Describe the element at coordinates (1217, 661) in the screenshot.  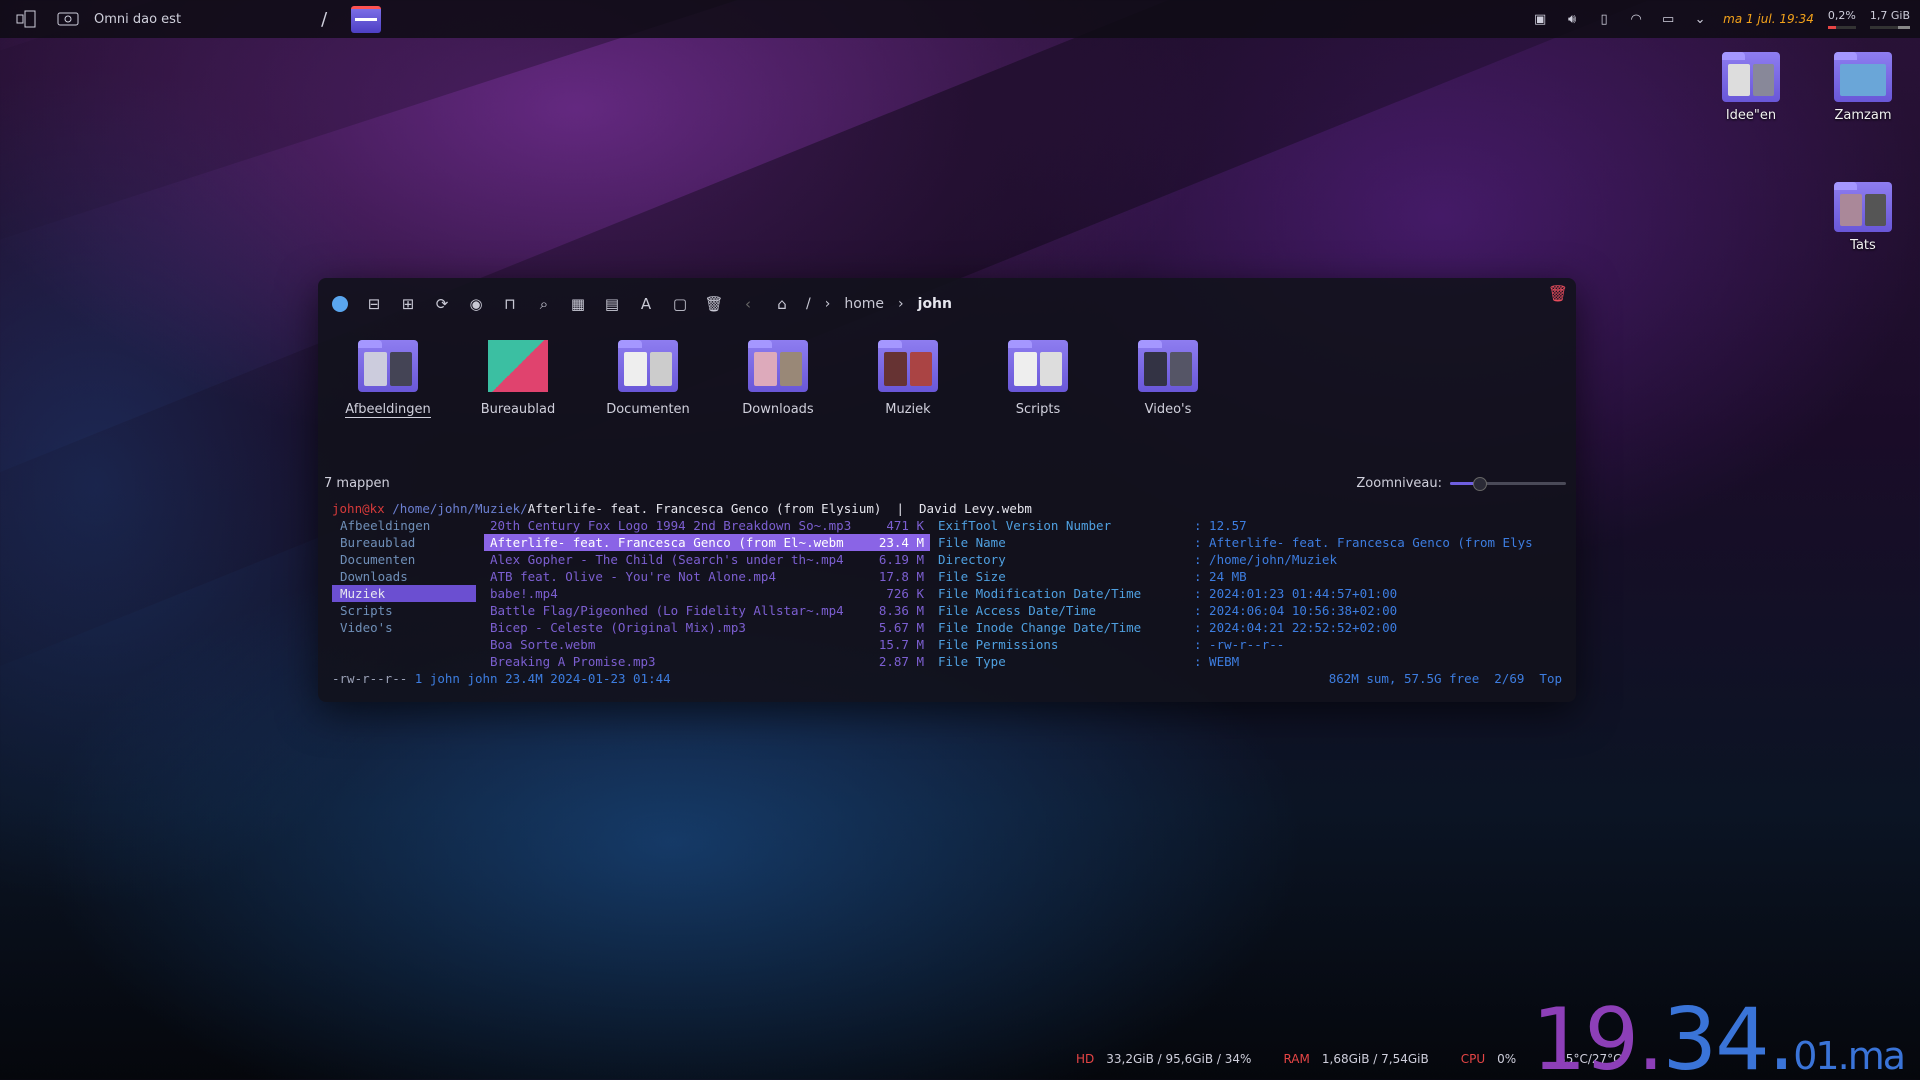
I see `exif-value: : WEBM` at that location.